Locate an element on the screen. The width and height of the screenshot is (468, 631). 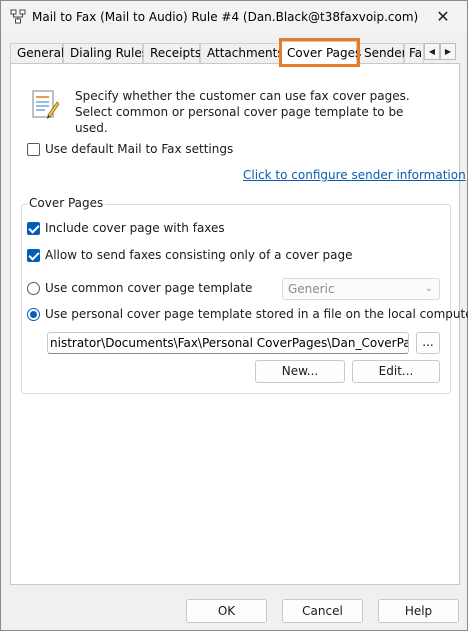
tab-receipts: Receipts is located at coordinates (172, 53).